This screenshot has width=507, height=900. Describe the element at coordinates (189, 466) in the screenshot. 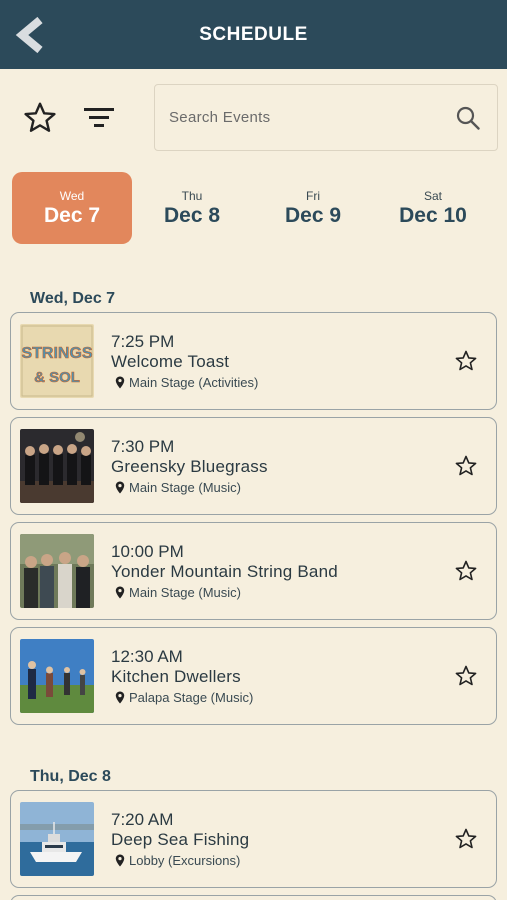

I see `event-title: Greensky Bluegrass` at that location.